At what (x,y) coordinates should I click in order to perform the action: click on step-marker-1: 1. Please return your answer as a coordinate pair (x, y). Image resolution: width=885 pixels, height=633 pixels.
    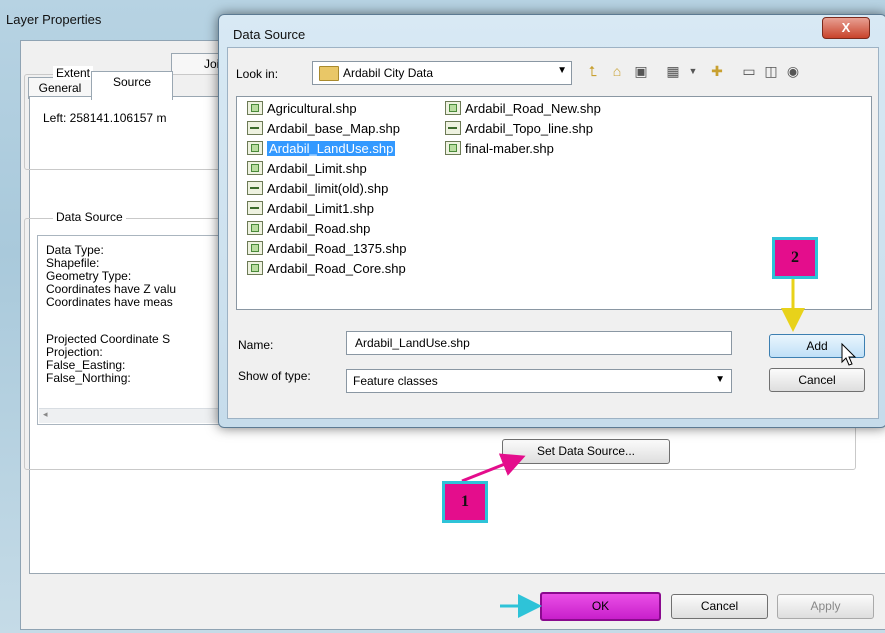
    Looking at the image, I should click on (465, 502).